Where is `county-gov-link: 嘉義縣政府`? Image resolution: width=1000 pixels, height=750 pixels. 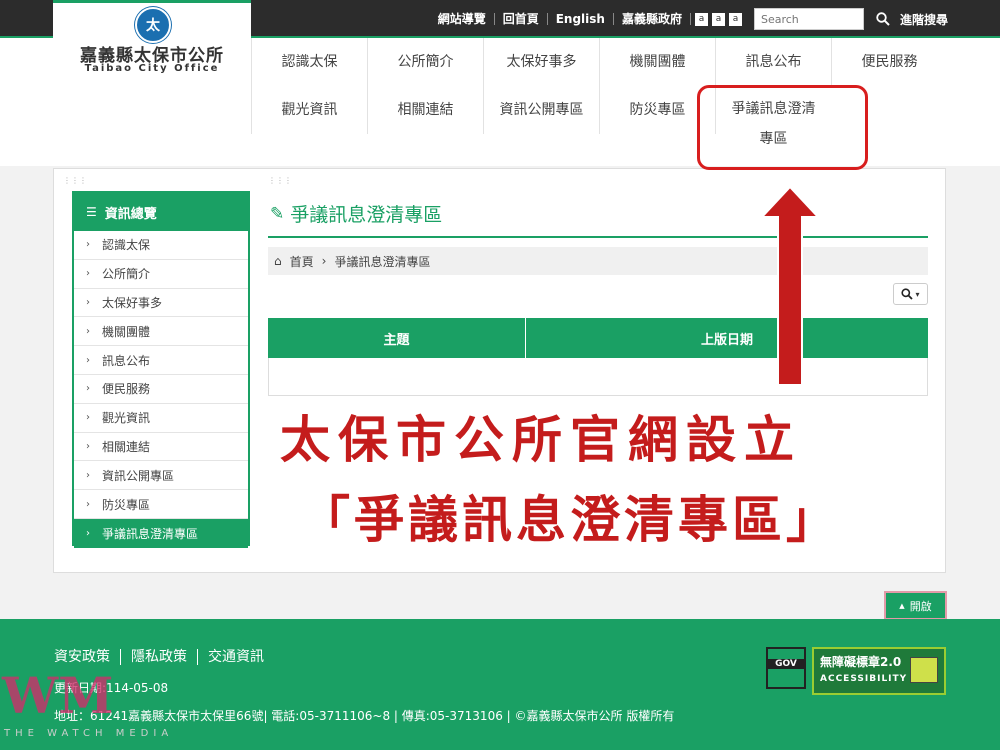 county-gov-link: 嘉義縣政府 is located at coordinates (652, 19).